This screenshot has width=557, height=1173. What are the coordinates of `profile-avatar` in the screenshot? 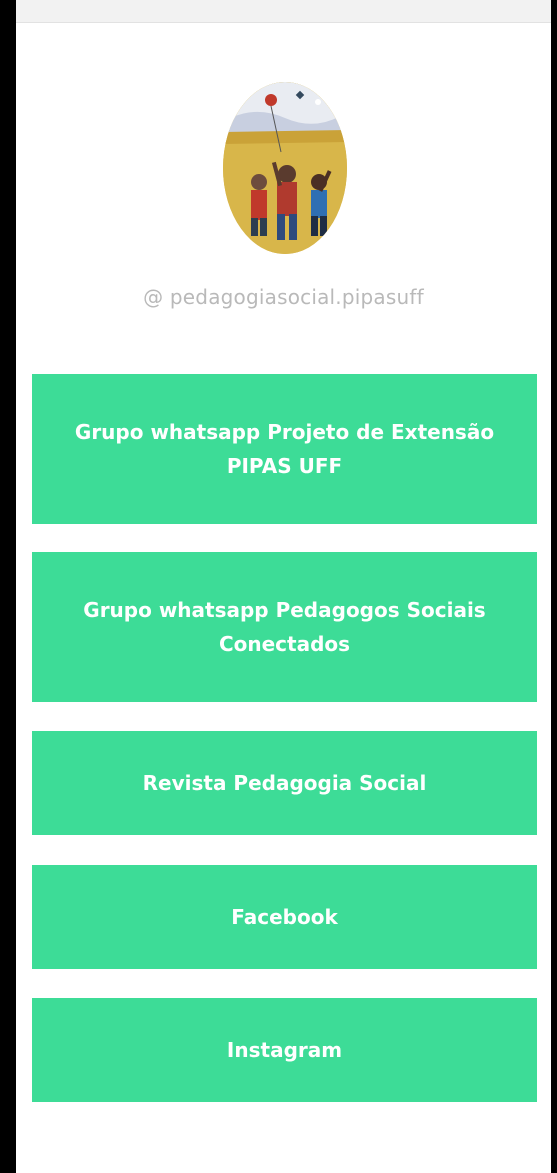 It's located at (285, 168).